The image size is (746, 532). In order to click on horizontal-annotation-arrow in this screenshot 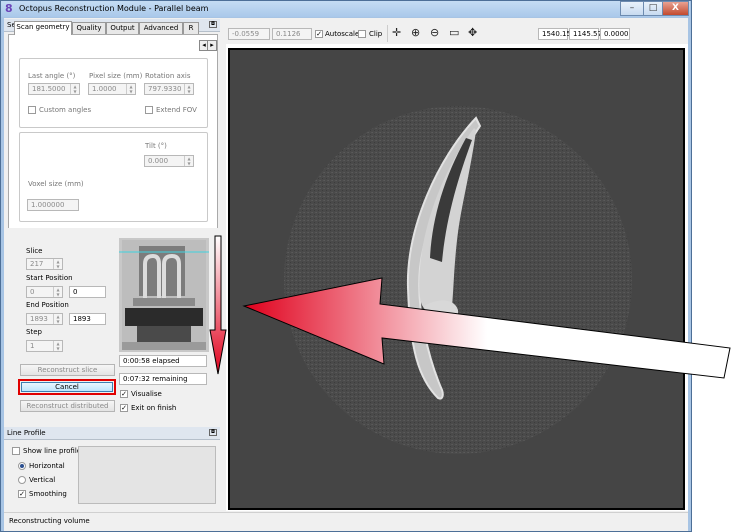, I will do `click(486, 328)`.